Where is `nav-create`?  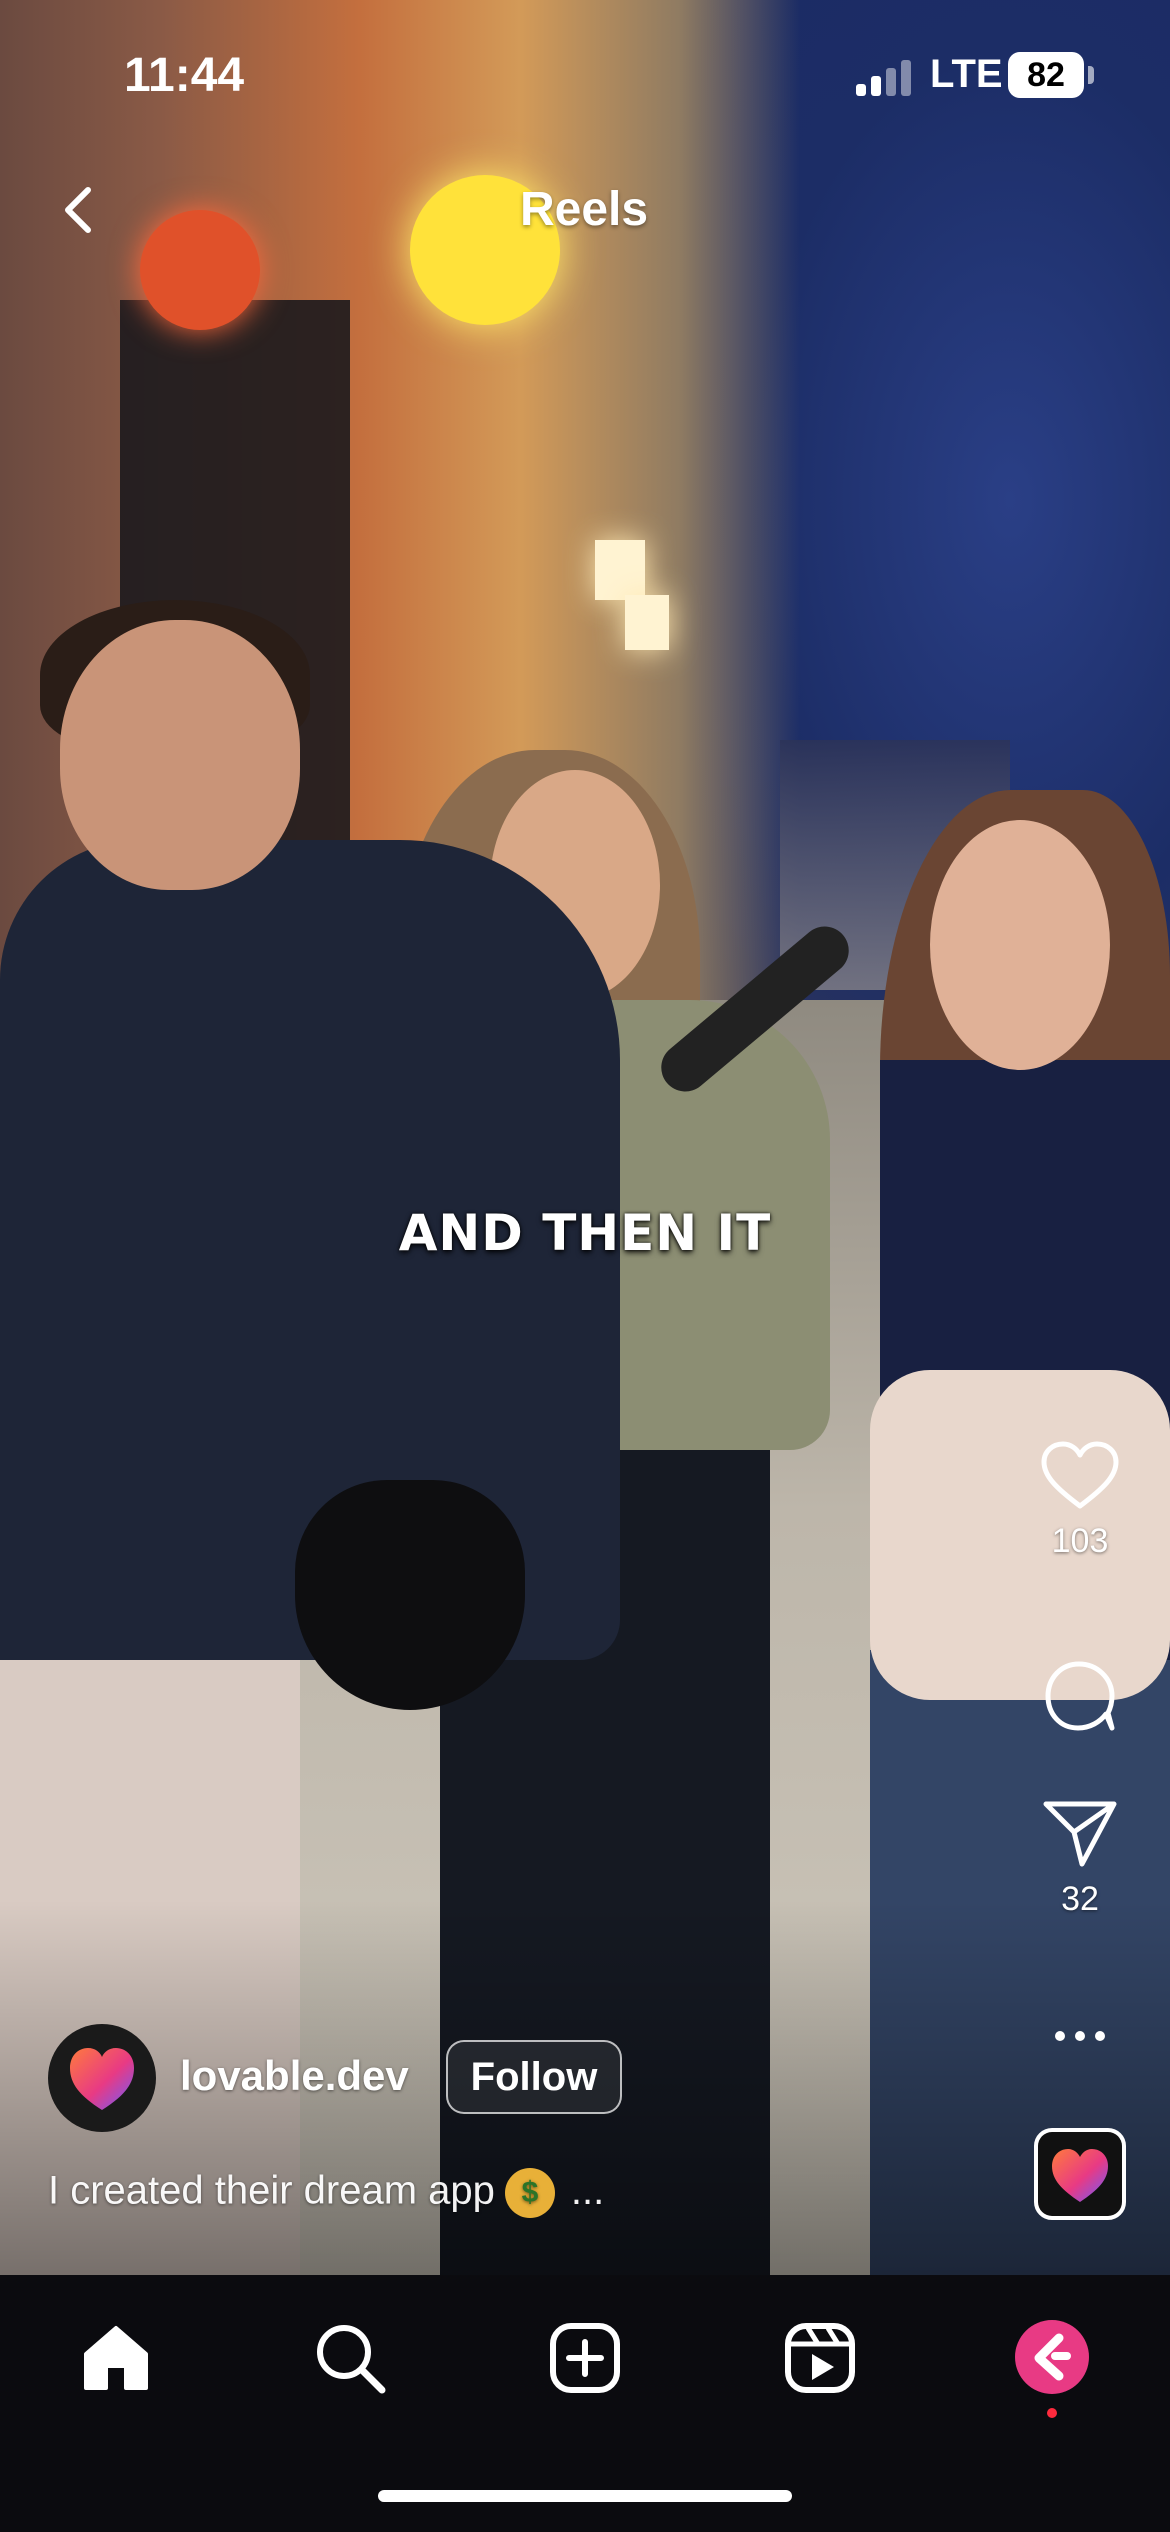 nav-create is located at coordinates (585, 2358).